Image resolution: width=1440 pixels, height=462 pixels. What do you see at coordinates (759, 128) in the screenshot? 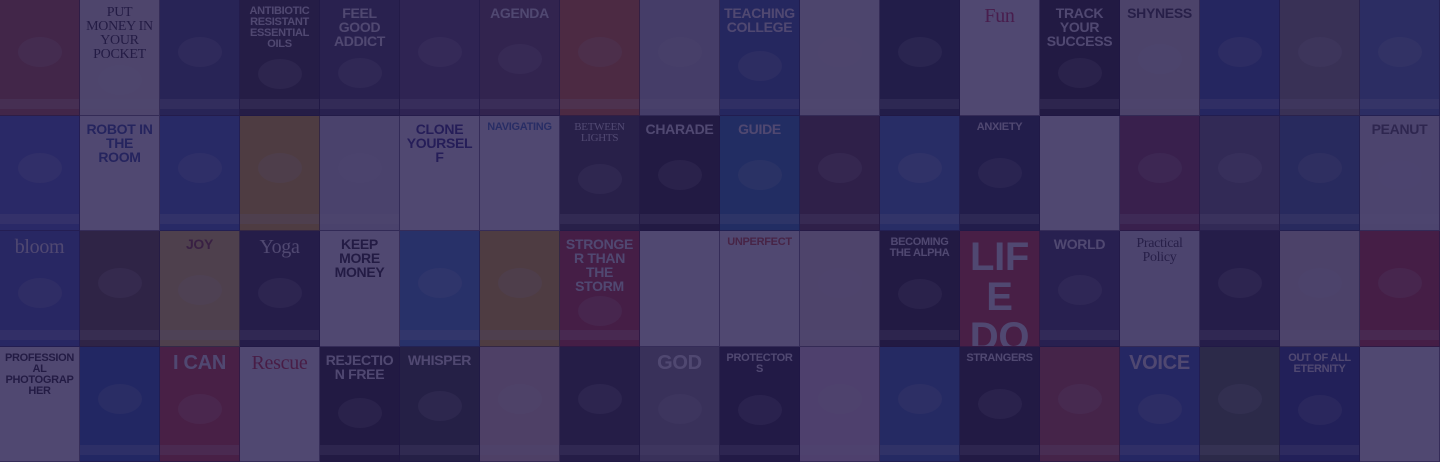
I see `book-cover-title: GUIDE` at bounding box center [759, 128].